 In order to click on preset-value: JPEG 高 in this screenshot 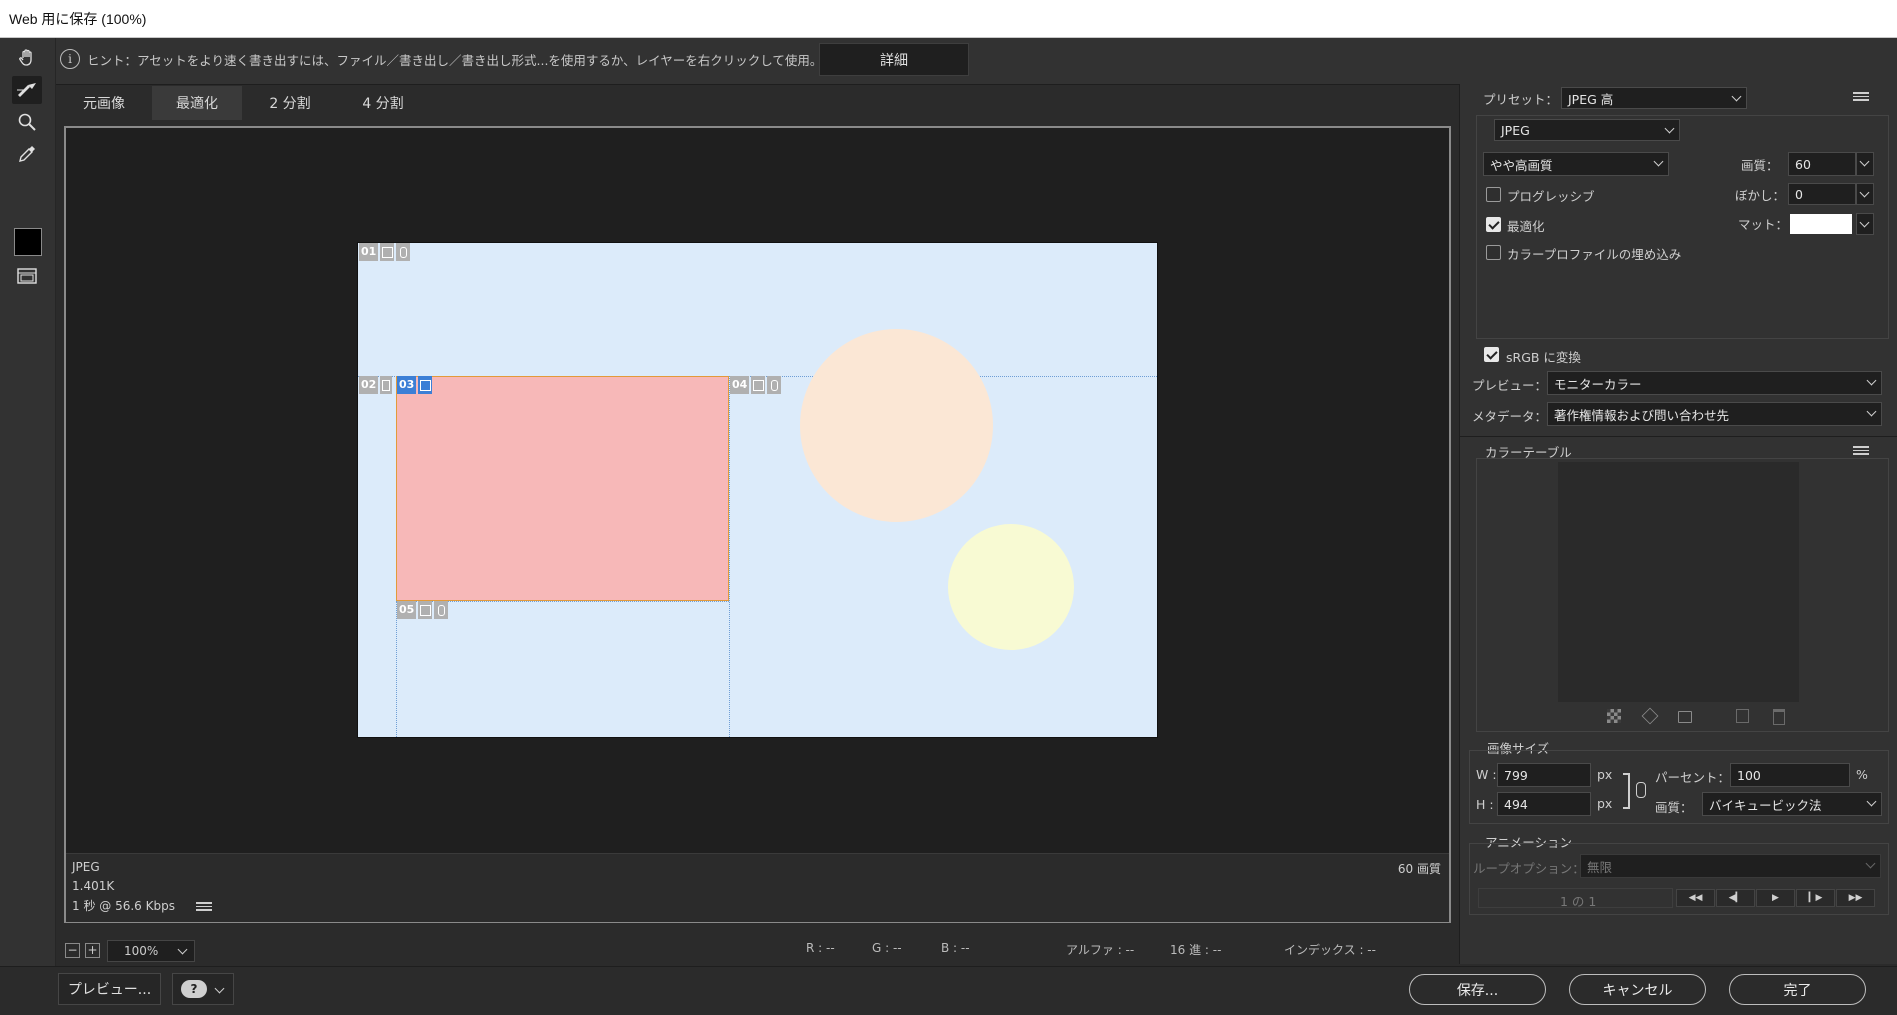, I will do `click(1591, 99)`.